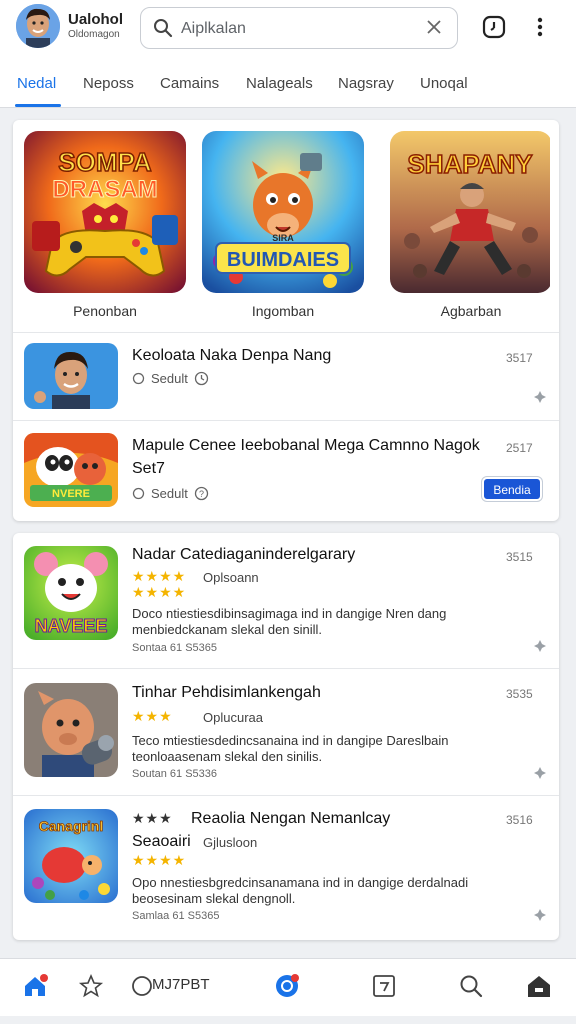  Describe the element at coordinates (384, 986) in the screenshot. I see `calendar-icon` at that location.